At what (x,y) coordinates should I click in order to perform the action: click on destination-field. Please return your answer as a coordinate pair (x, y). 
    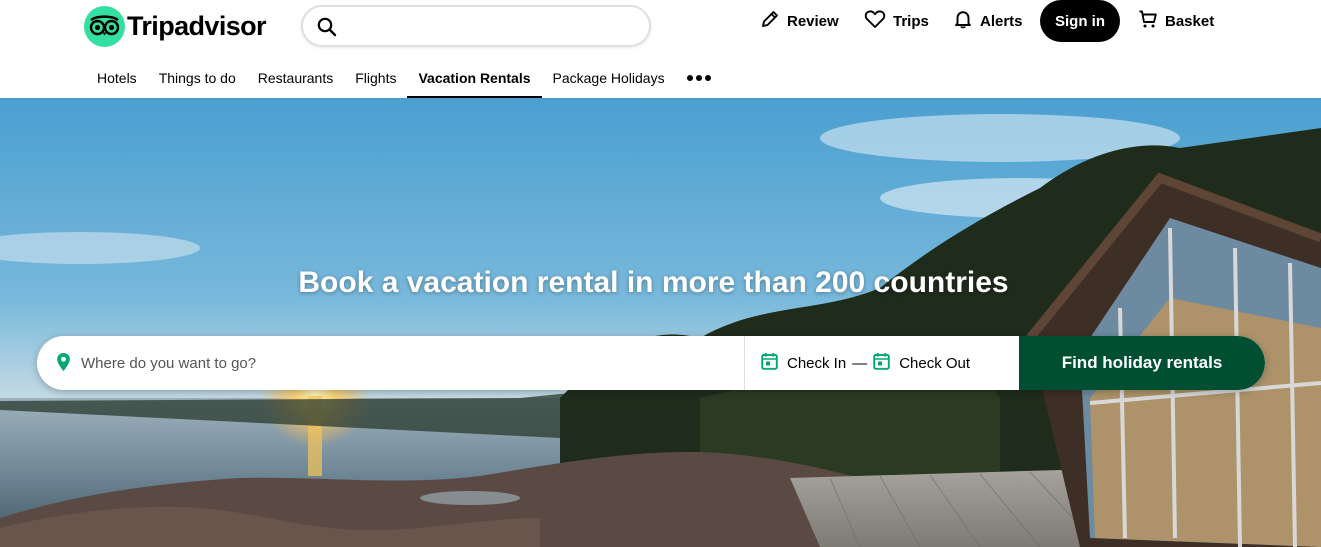
    Looking at the image, I should click on (390, 363).